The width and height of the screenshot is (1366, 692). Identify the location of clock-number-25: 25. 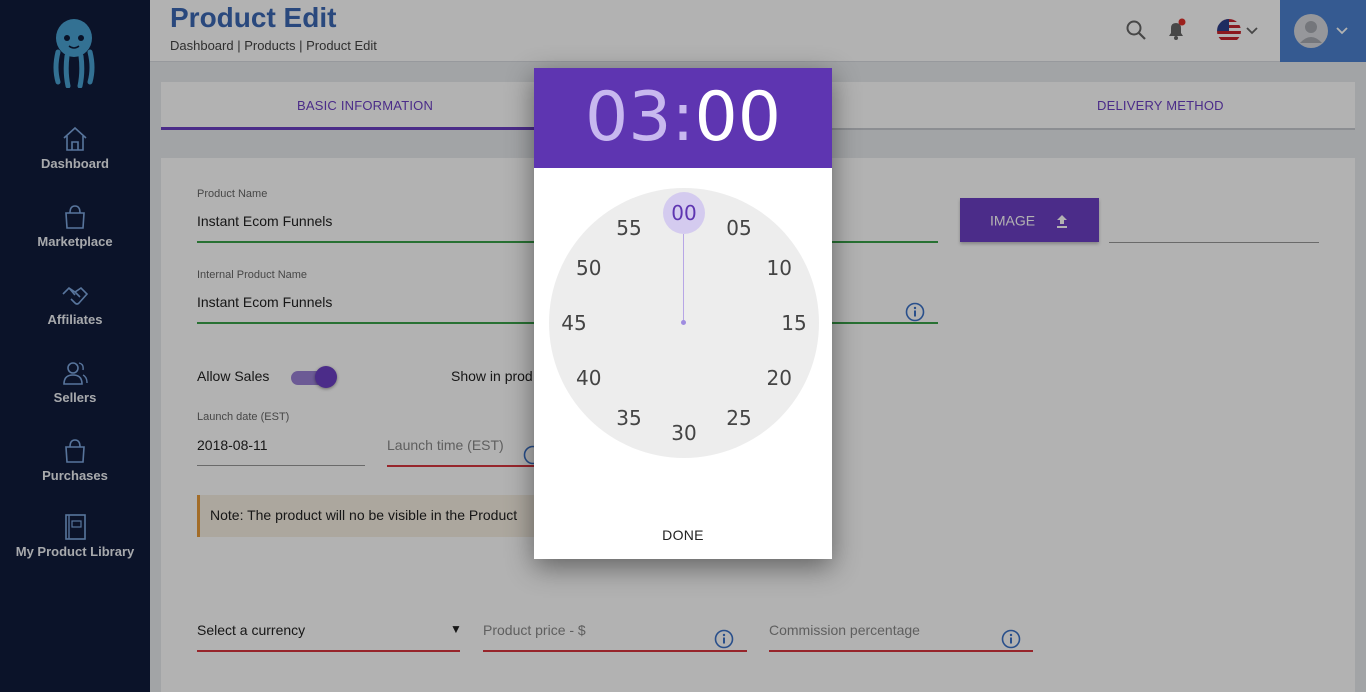
(739, 418).